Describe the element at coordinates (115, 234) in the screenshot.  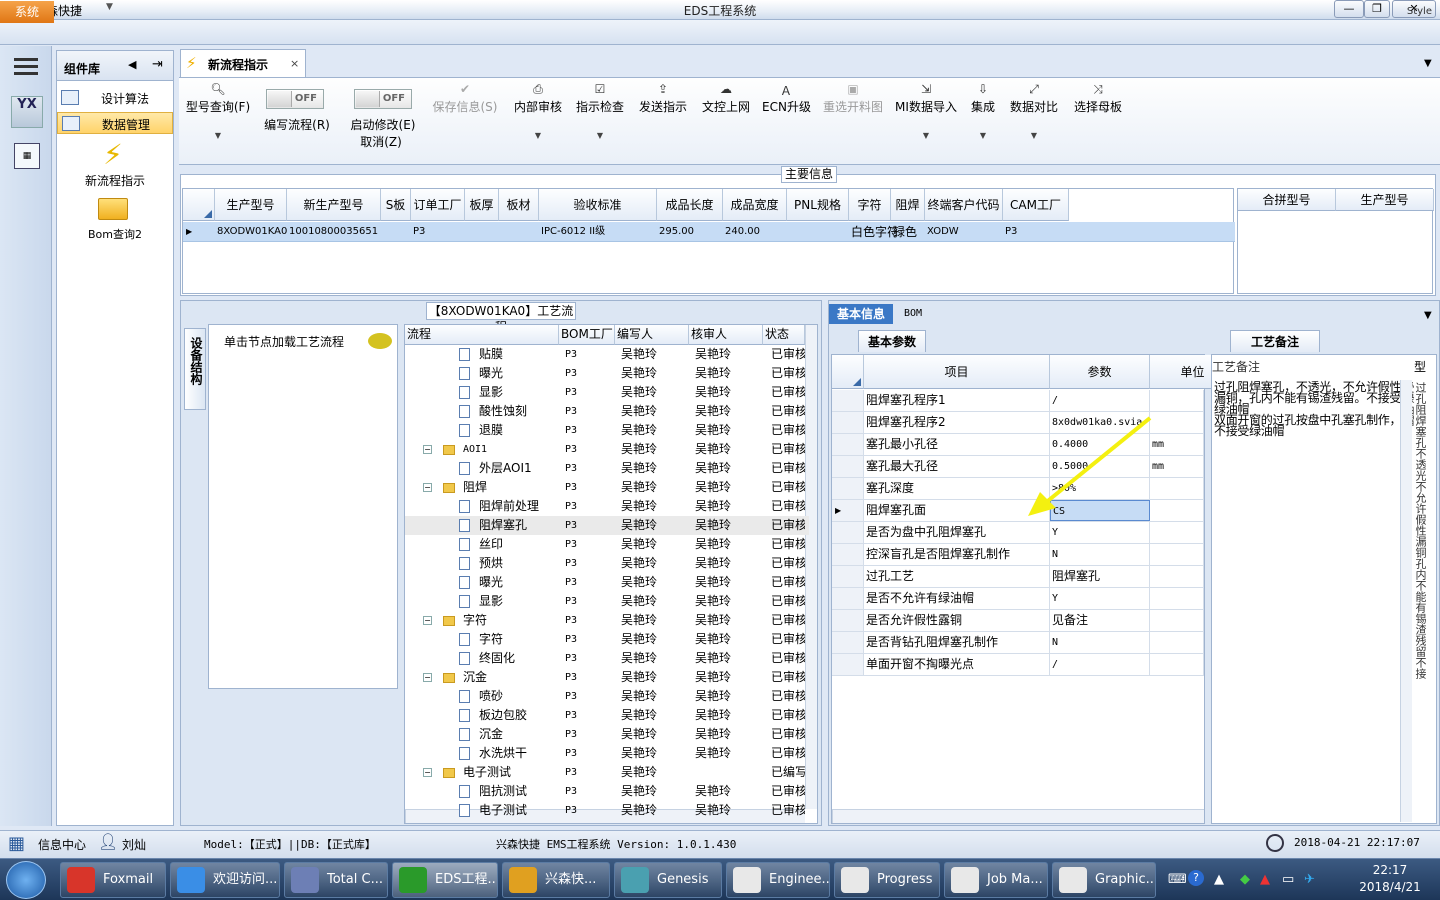
I see `nav-bom-query-label: Bom查询2` at that location.